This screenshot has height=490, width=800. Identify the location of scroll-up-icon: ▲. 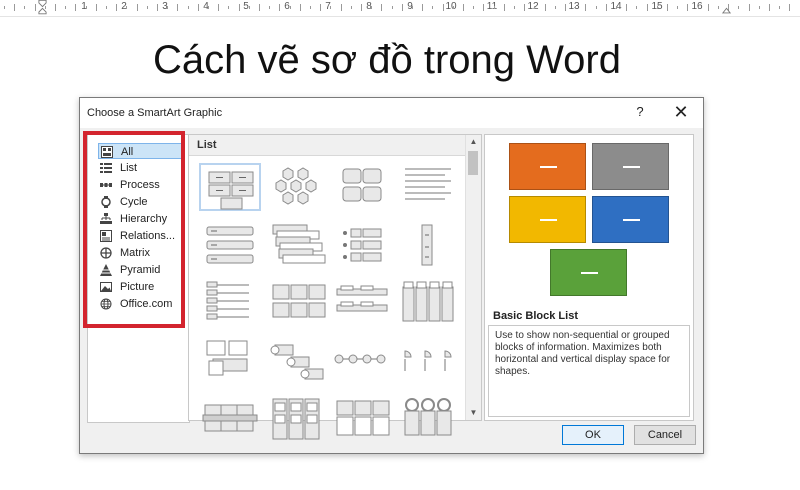
(473, 142).